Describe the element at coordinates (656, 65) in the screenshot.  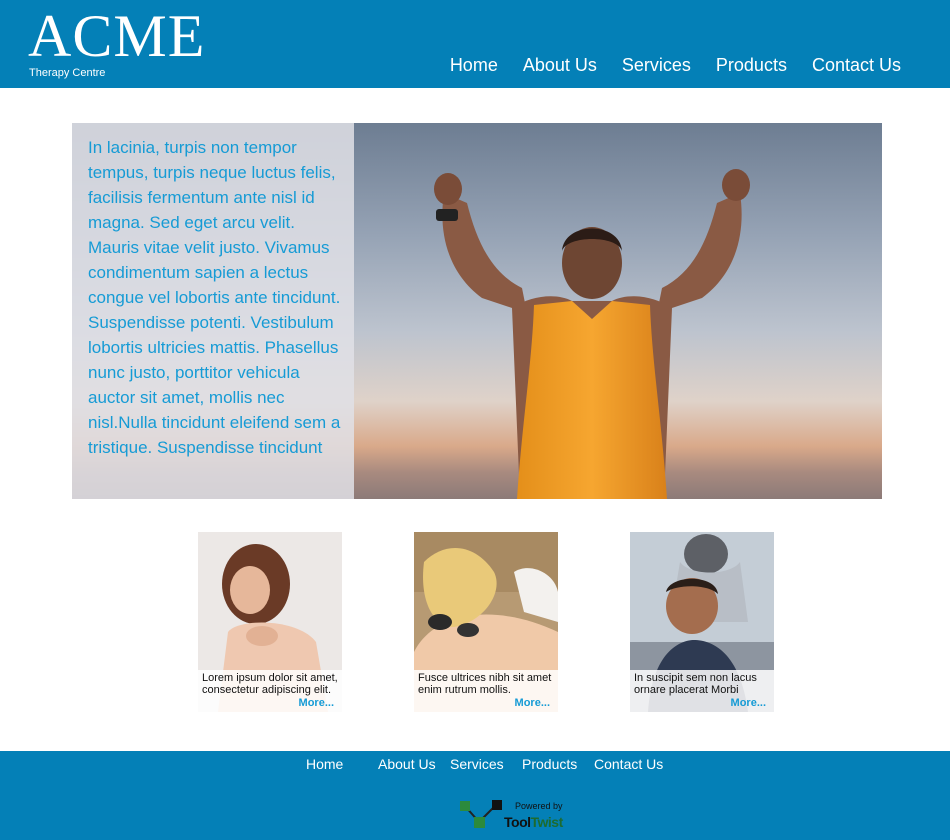
I see `nav-services: Services` at that location.